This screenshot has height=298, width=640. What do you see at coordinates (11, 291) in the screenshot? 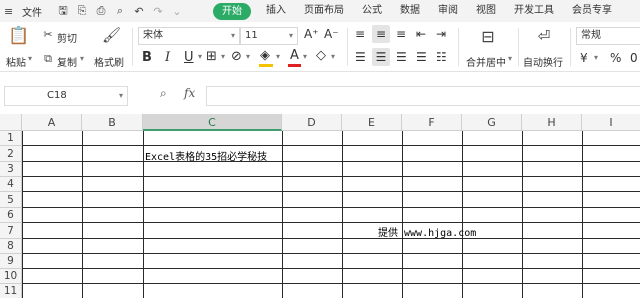
I see `row-header-11: 11` at bounding box center [11, 291].